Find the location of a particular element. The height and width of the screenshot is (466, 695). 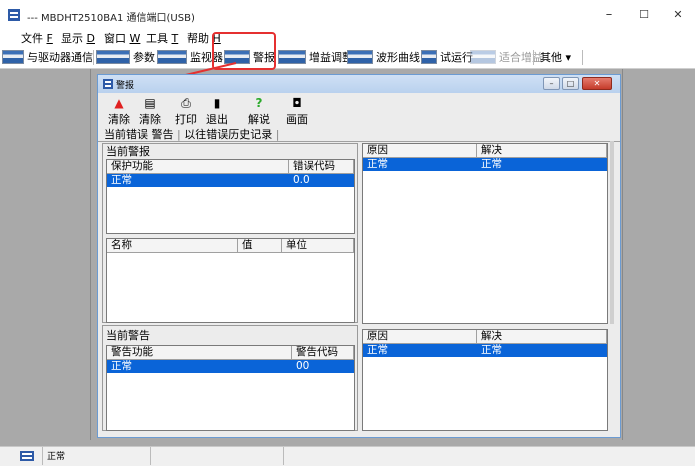

other-label: 其他 ▾ is located at coordinates (556, 57).